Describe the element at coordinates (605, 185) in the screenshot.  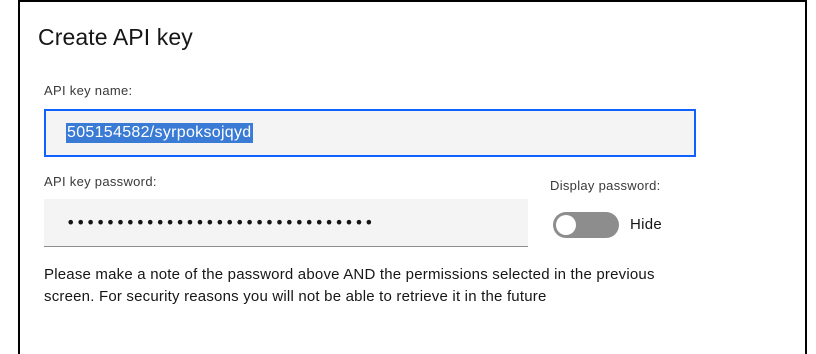
I see `display-password-label: Display password:` at that location.